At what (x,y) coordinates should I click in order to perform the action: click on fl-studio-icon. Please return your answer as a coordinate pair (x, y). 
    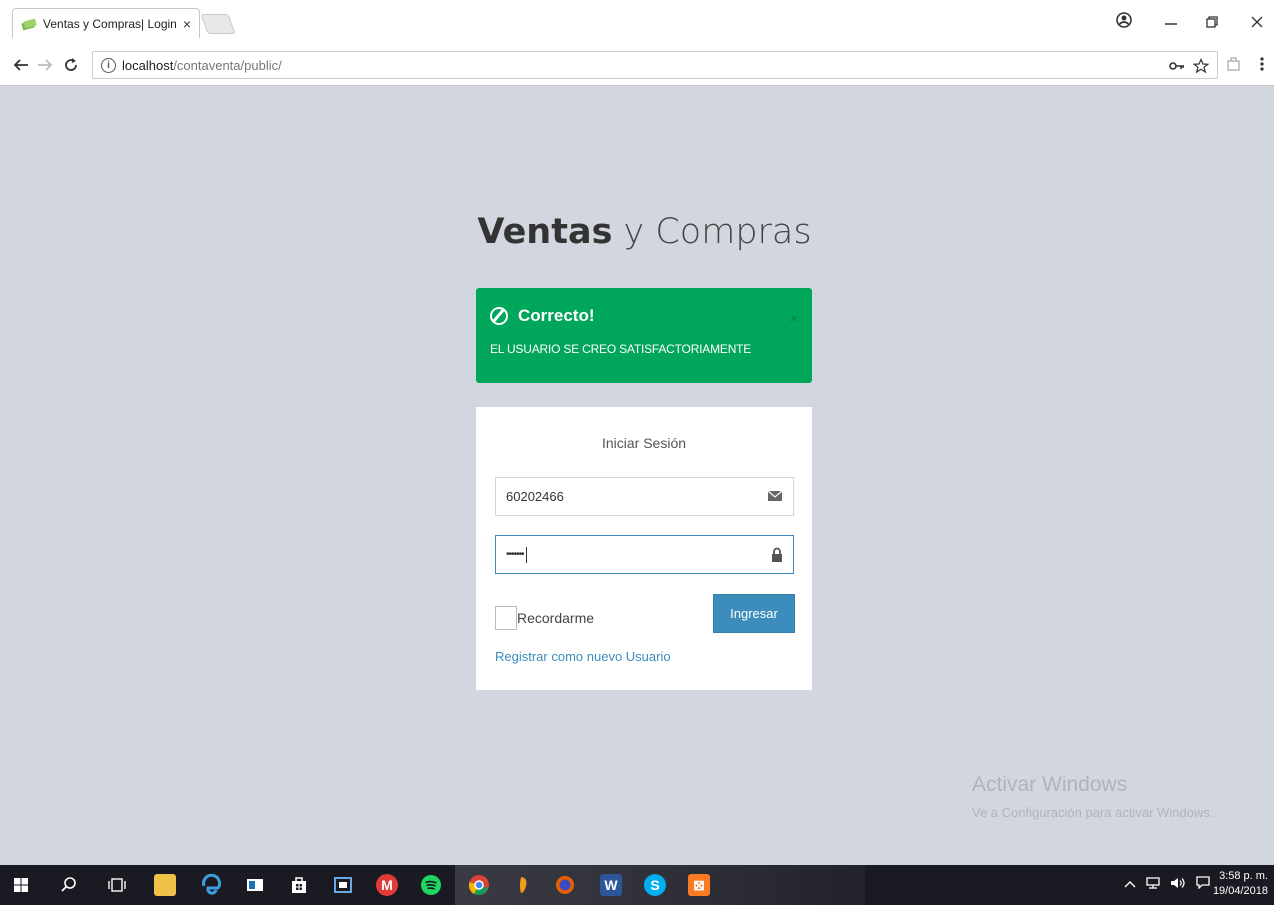
    Looking at the image, I should click on (523, 885).